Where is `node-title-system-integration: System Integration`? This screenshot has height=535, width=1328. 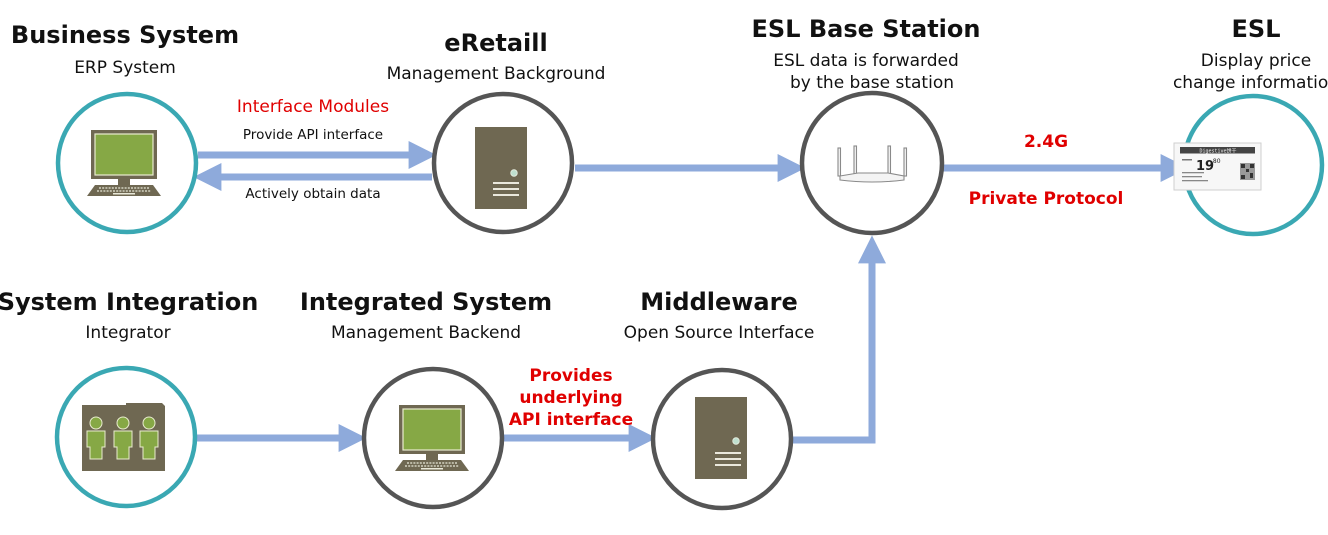 node-title-system-integration: System Integration is located at coordinates (129, 302).